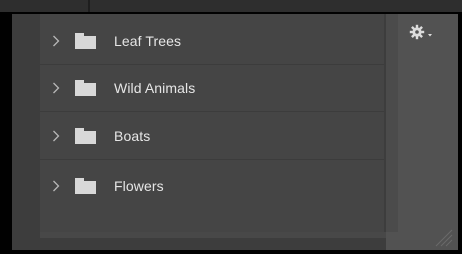 This screenshot has width=462, height=254. What do you see at coordinates (213, 235) in the screenshot?
I see `folder-list-footer` at bounding box center [213, 235].